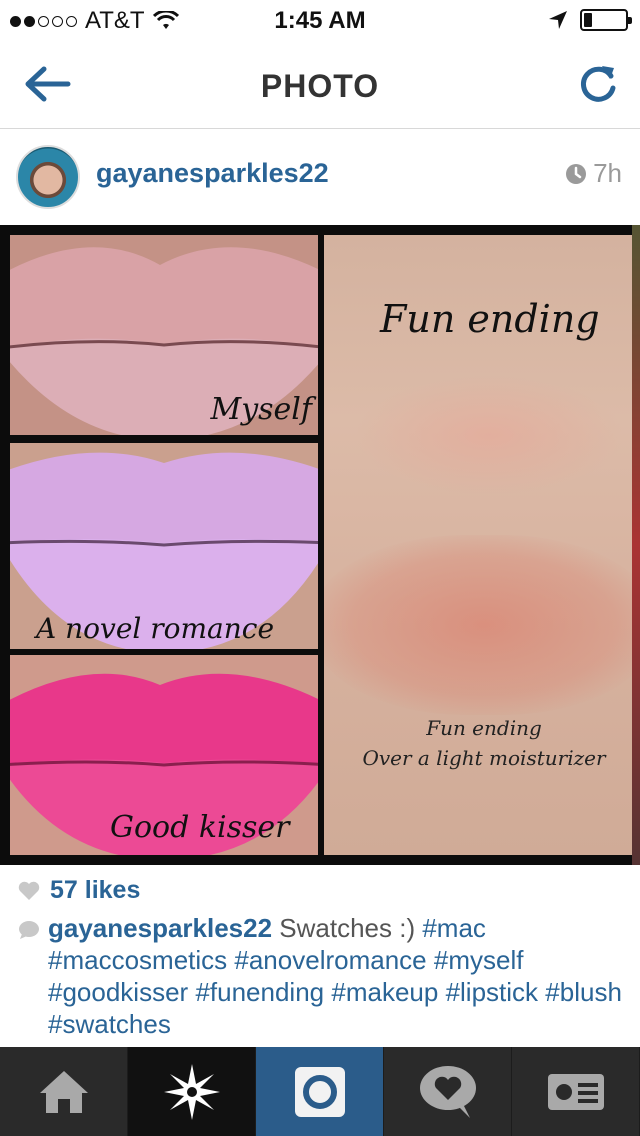 The height and width of the screenshot is (1136, 640). I want to click on page-title: PHOTO, so click(320, 86).